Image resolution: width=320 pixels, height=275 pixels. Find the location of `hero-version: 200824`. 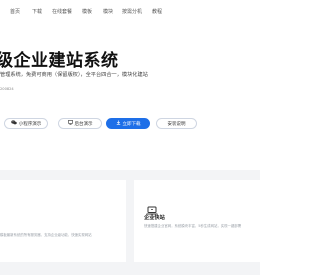

hero-version: 200824 is located at coordinates (7, 89).